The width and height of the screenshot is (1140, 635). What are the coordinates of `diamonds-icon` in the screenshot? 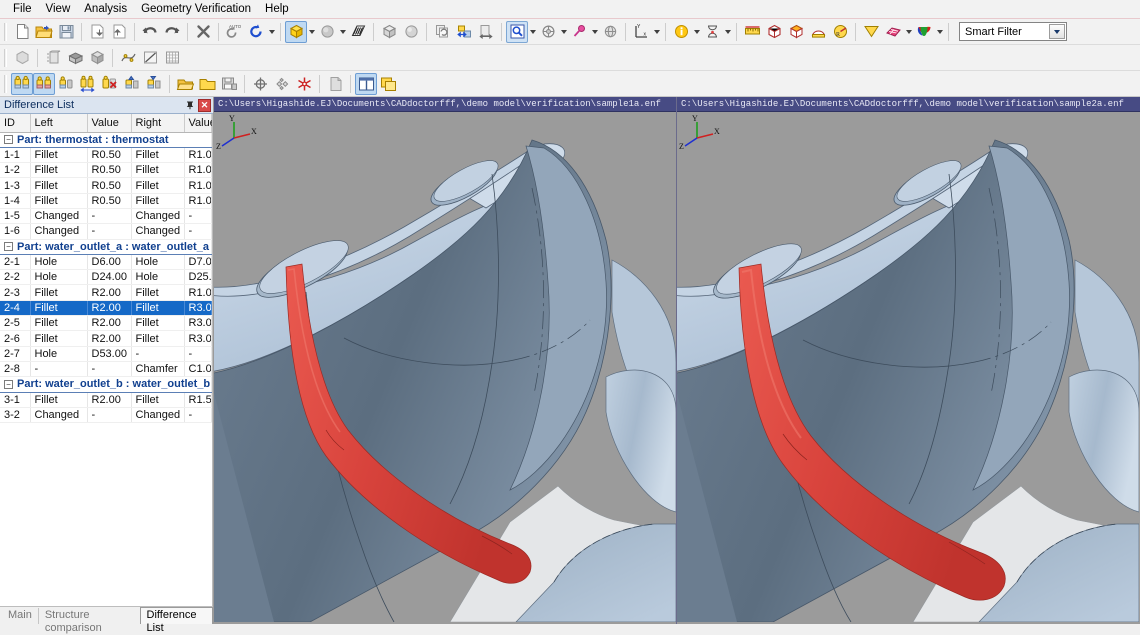 It's located at (282, 84).